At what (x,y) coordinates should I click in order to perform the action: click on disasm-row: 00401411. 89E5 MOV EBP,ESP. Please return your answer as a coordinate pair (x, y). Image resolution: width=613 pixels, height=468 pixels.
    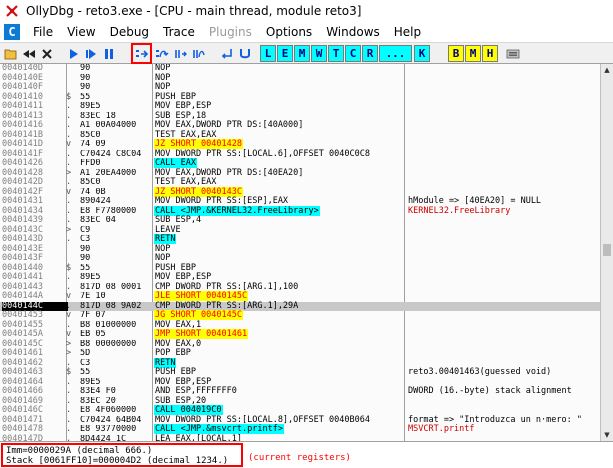
    Looking at the image, I should click on (300, 106).